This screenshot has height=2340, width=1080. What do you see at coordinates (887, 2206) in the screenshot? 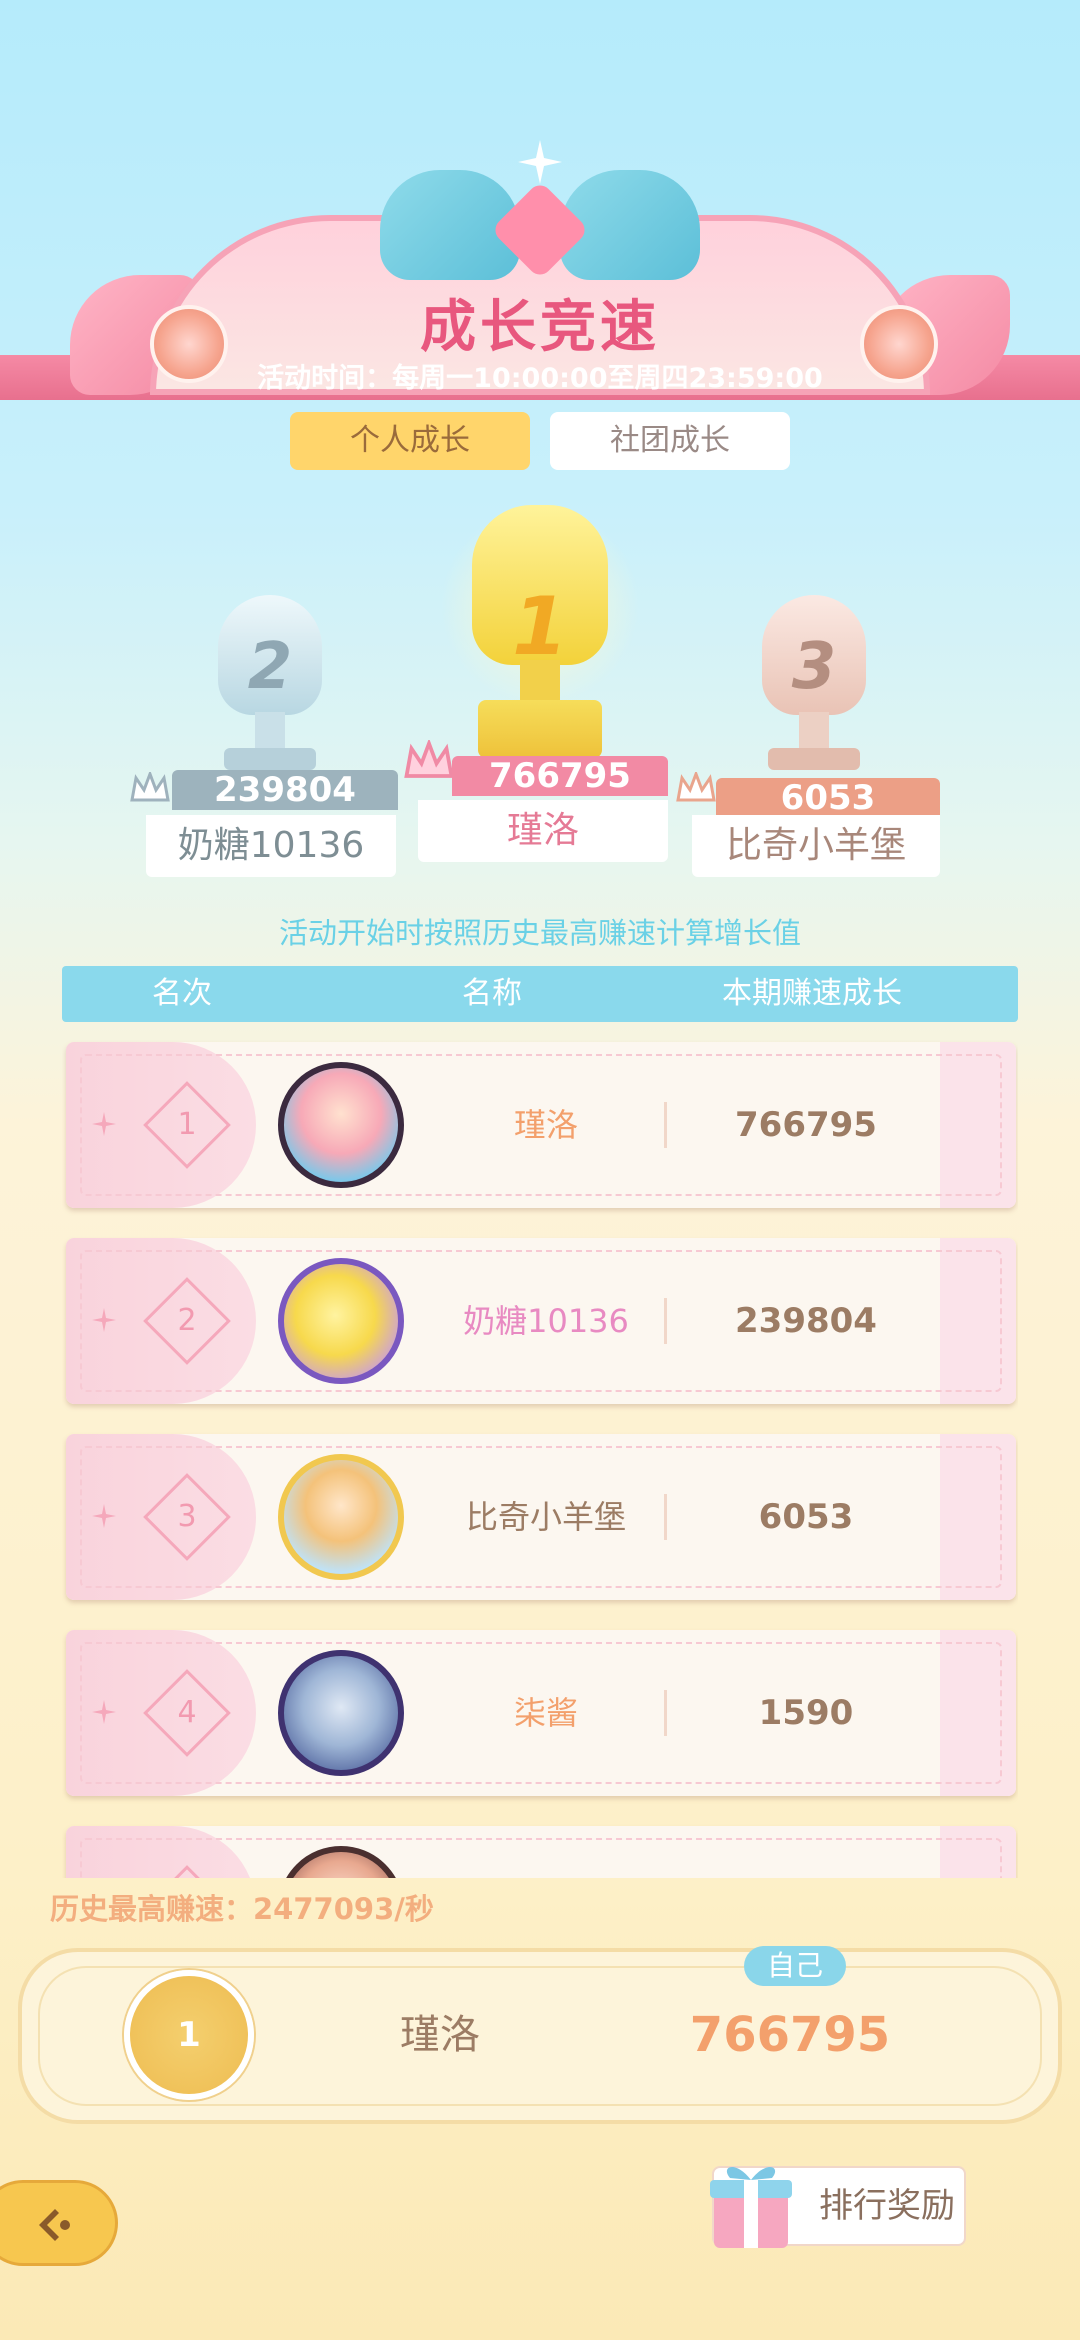
I see `ranking-reward-label: 排行奖励` at bounding box center [887, 2206].